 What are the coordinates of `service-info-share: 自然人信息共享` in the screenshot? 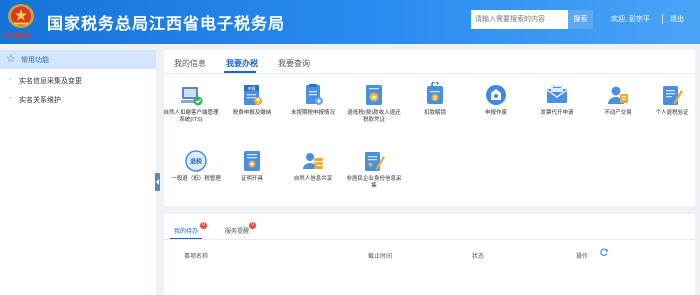 It's located at (313, 179).